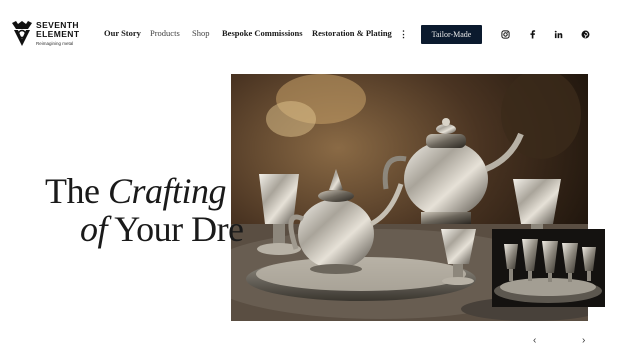 This screenshot has height=343, width=620. I want to click on nav-item-shop: Shop, so click(200, 33).